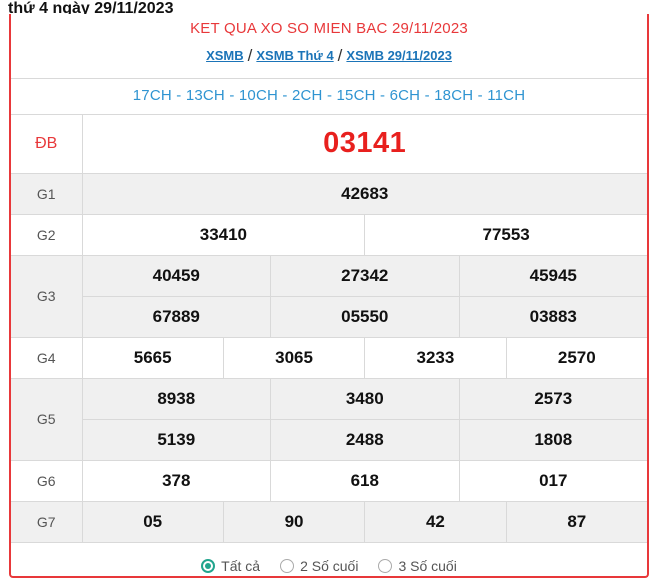 The height and width of the screenshot is (579, 654). I want to click on digit-filter-group: Tất cả 2 Số cuối 3 Số cuối, so click(329, 561).